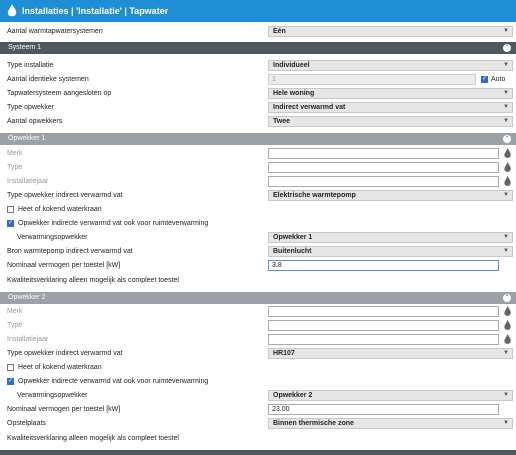 The width and height of the screenshot is (516, 455). I want to click on row-aantal-opwekkers: Aantal opwekkers Twee ▼, so click(258, 122).